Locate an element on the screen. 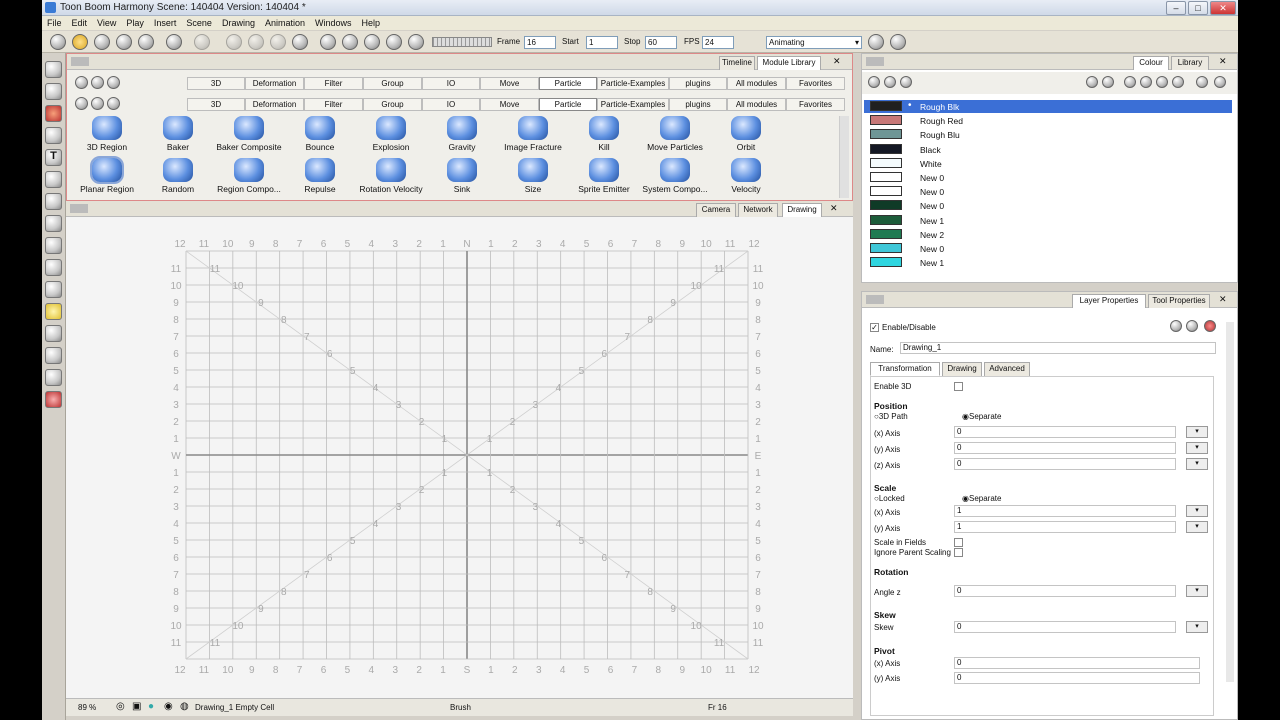 The width and height of the screenshot is (1280, 720). menu-help: Help is located at coordinates (371, 23).